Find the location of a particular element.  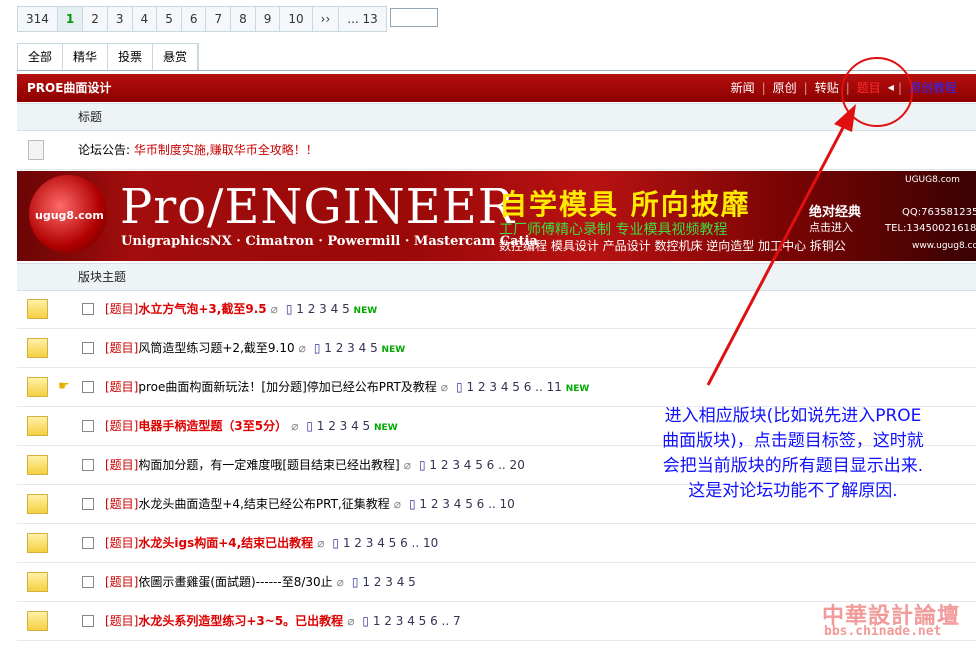

callout-line: 曲面版块)，点击题目标签，这时就 is located at coordinates (793, 441).